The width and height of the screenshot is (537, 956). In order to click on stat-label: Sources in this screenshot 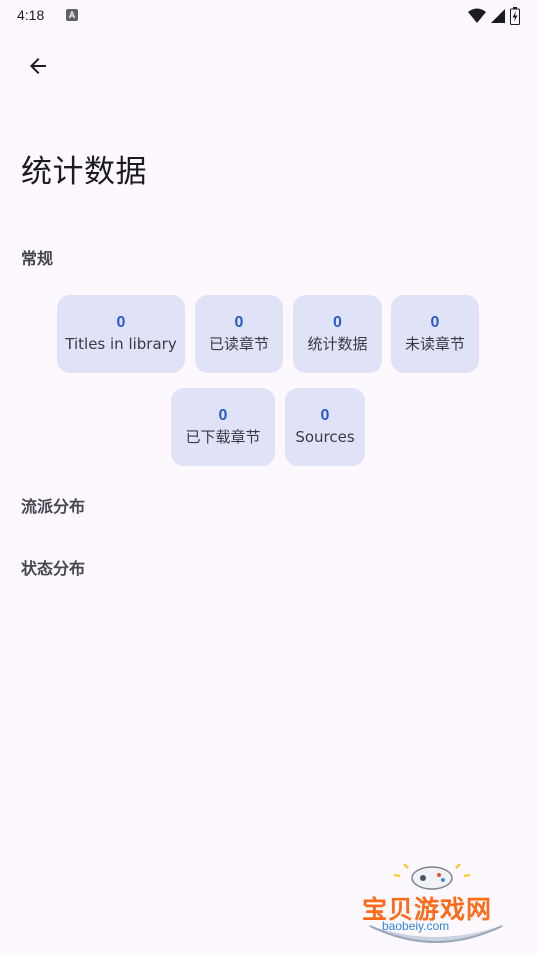, I will do `click(325, 437)`.